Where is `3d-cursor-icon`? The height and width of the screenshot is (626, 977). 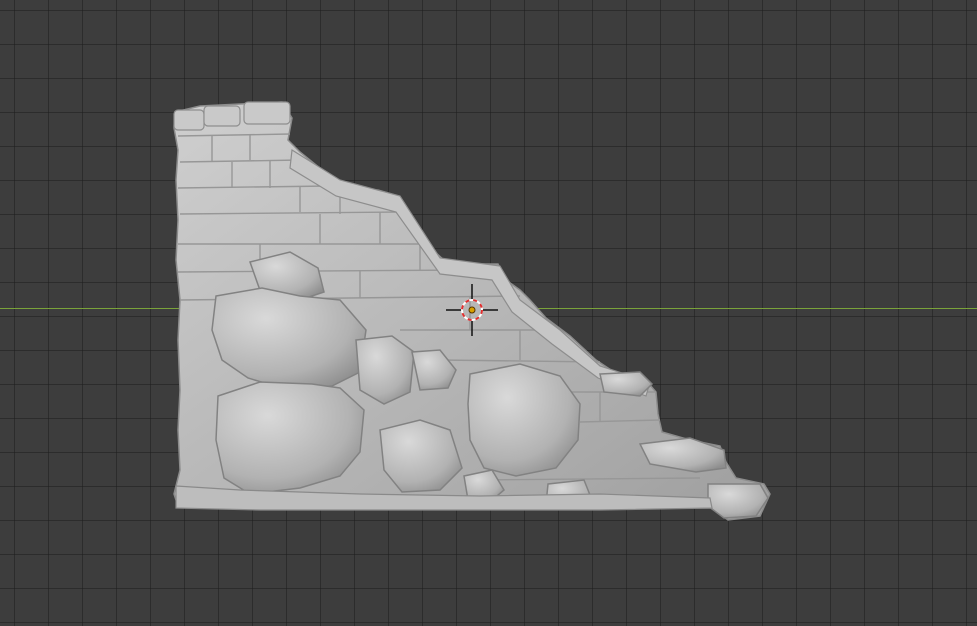
3d-cursor-icon is located at coordinates (472, 310).